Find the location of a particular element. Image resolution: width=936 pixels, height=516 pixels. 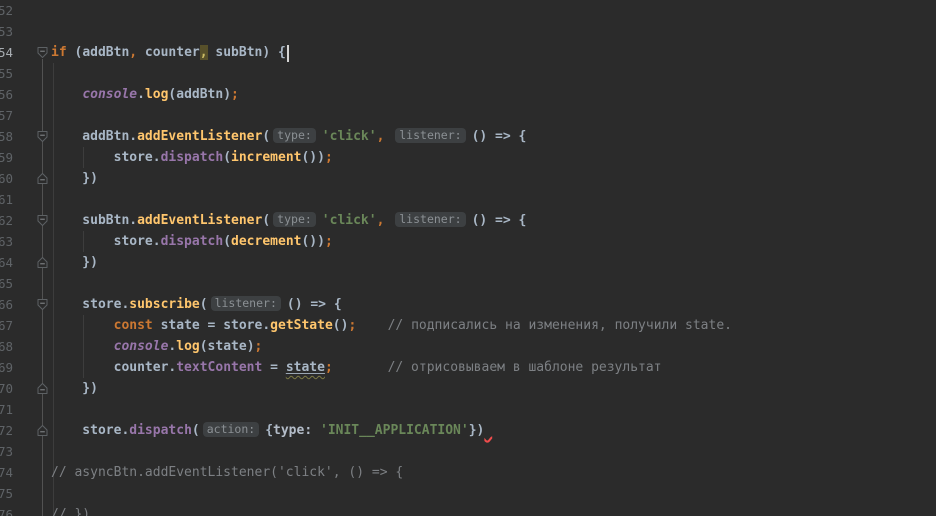

token: textContent is located at coordinates (219, 367).